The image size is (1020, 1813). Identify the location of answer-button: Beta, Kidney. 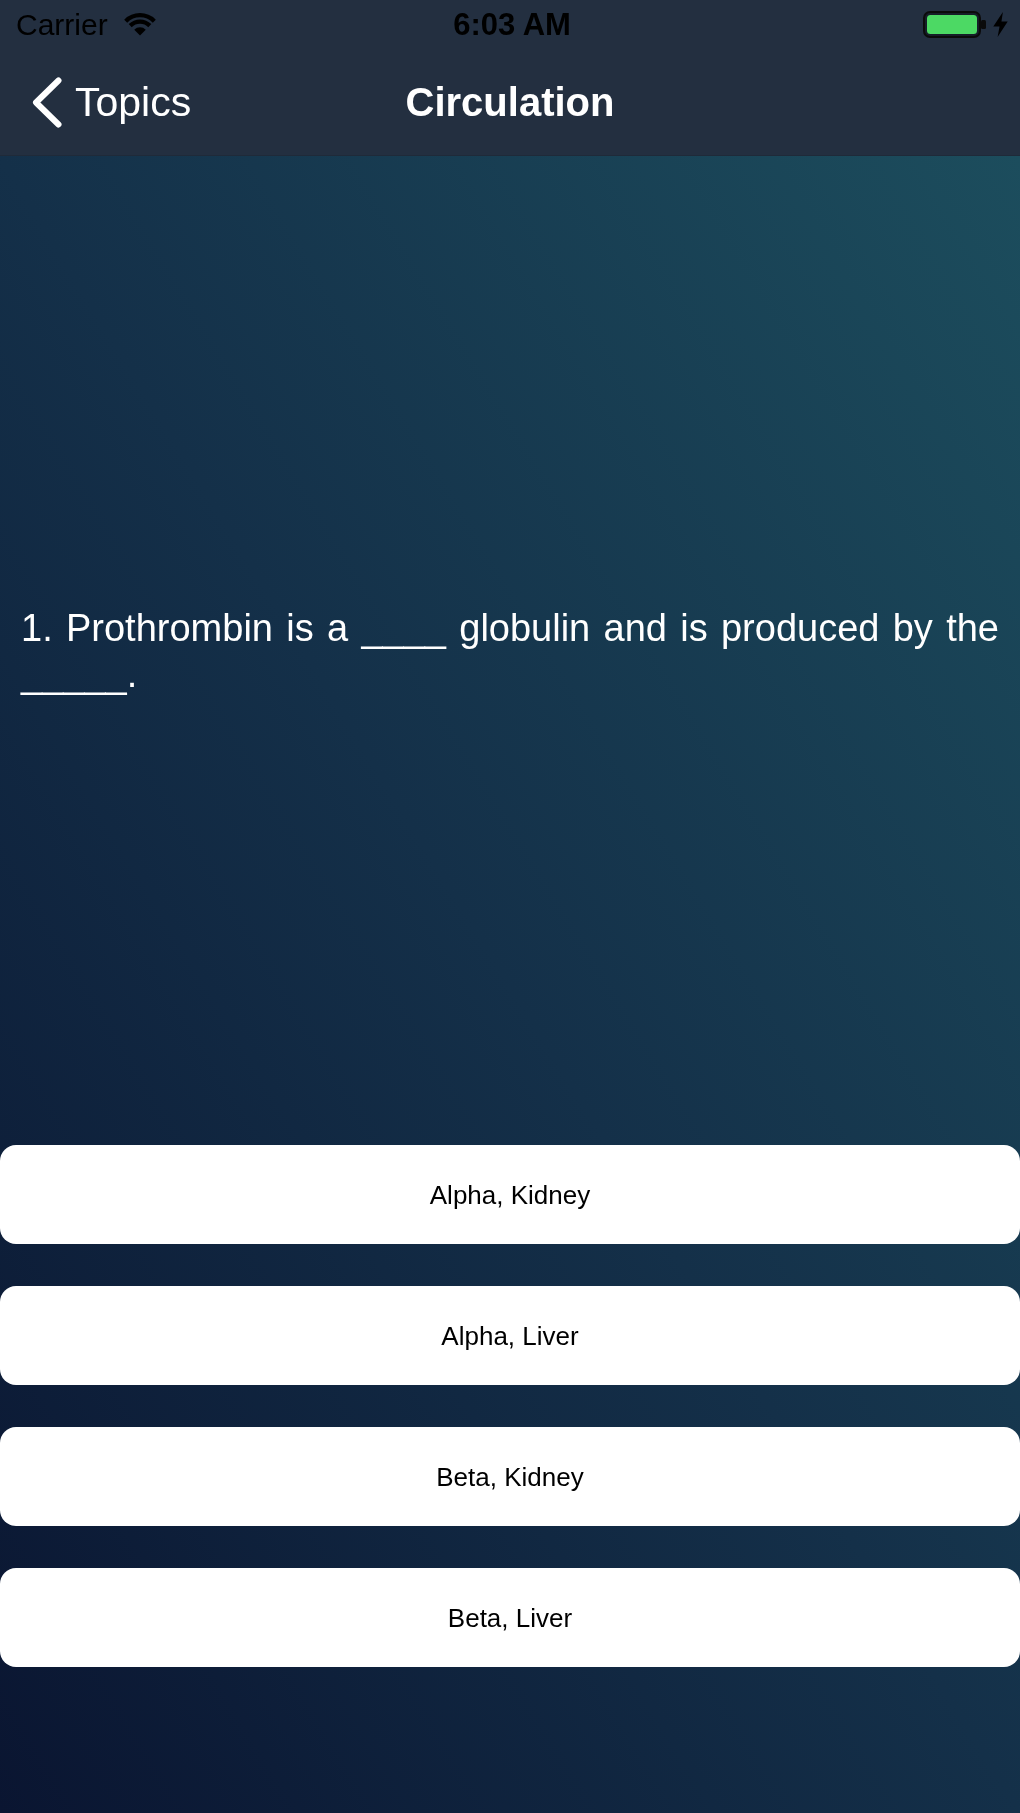
(510, 1476).